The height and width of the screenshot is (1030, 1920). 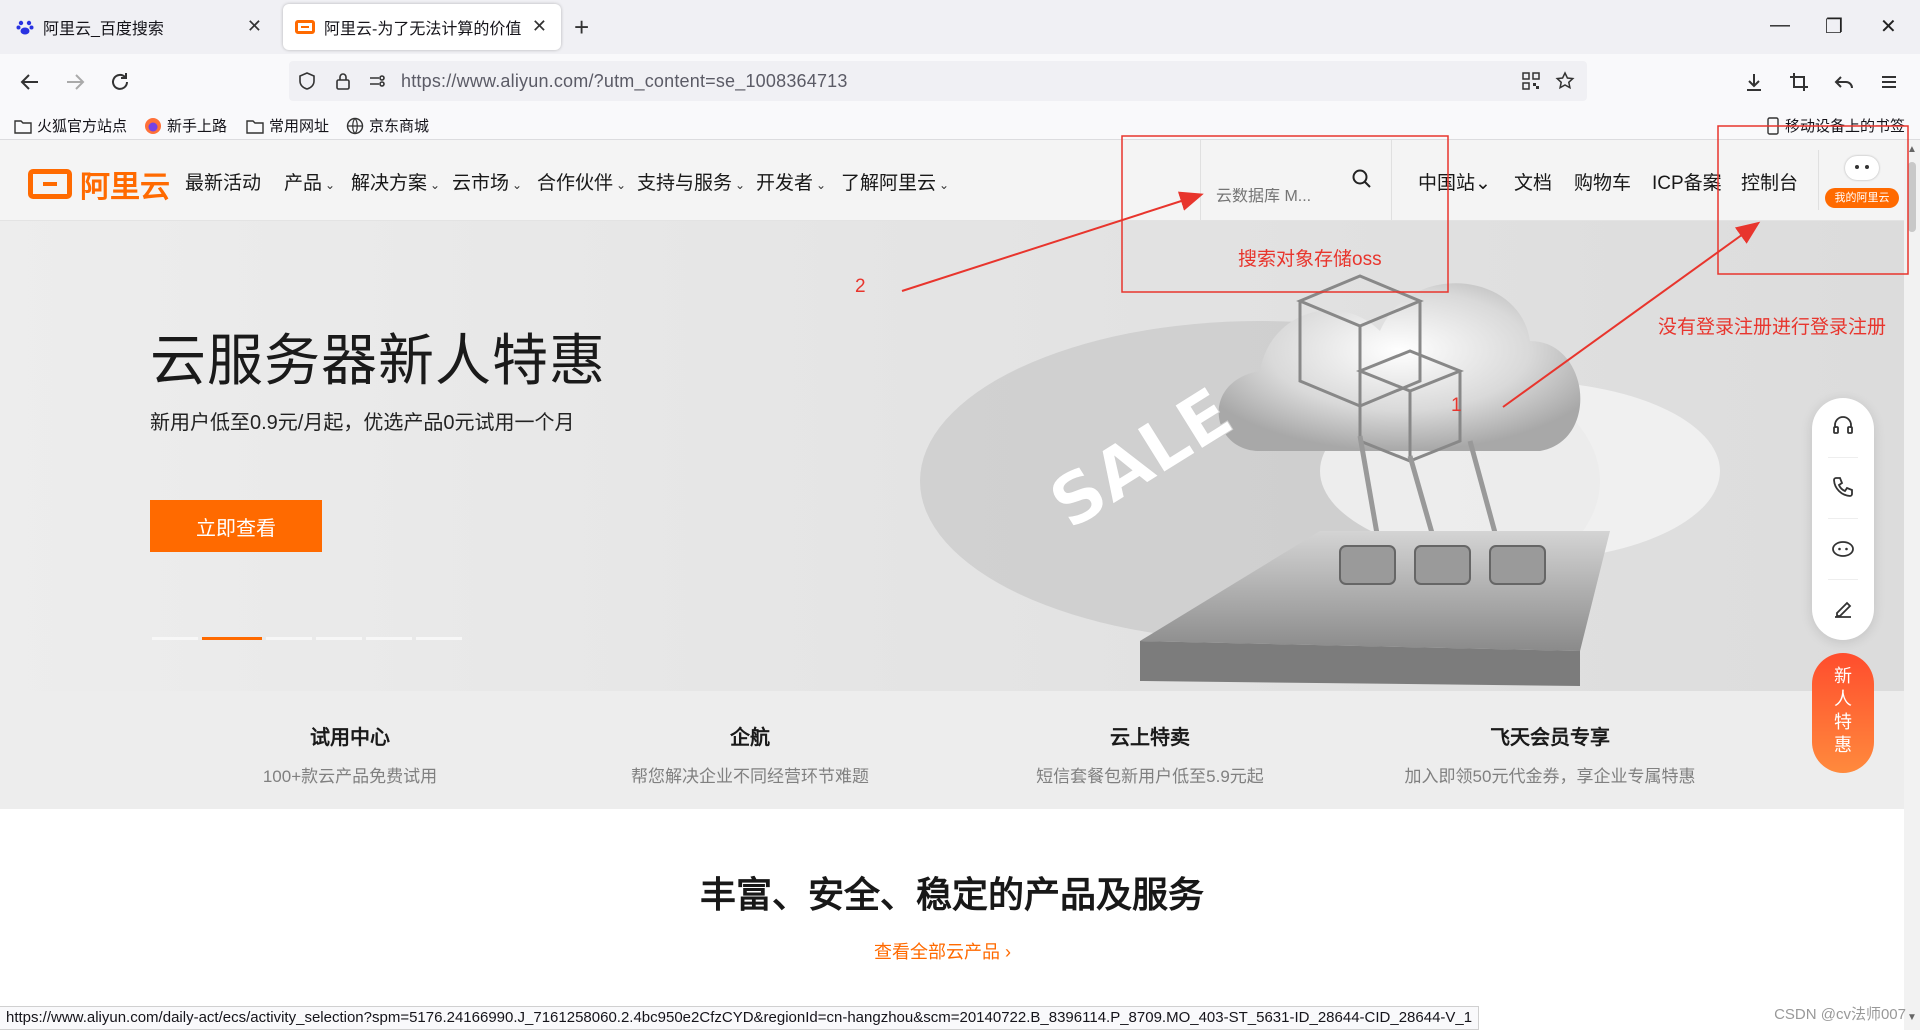 I want to click on hero-subtitle: 新用户低至0.9元/月起，优选产品0元试用一个月, so click(x=362, y=423).